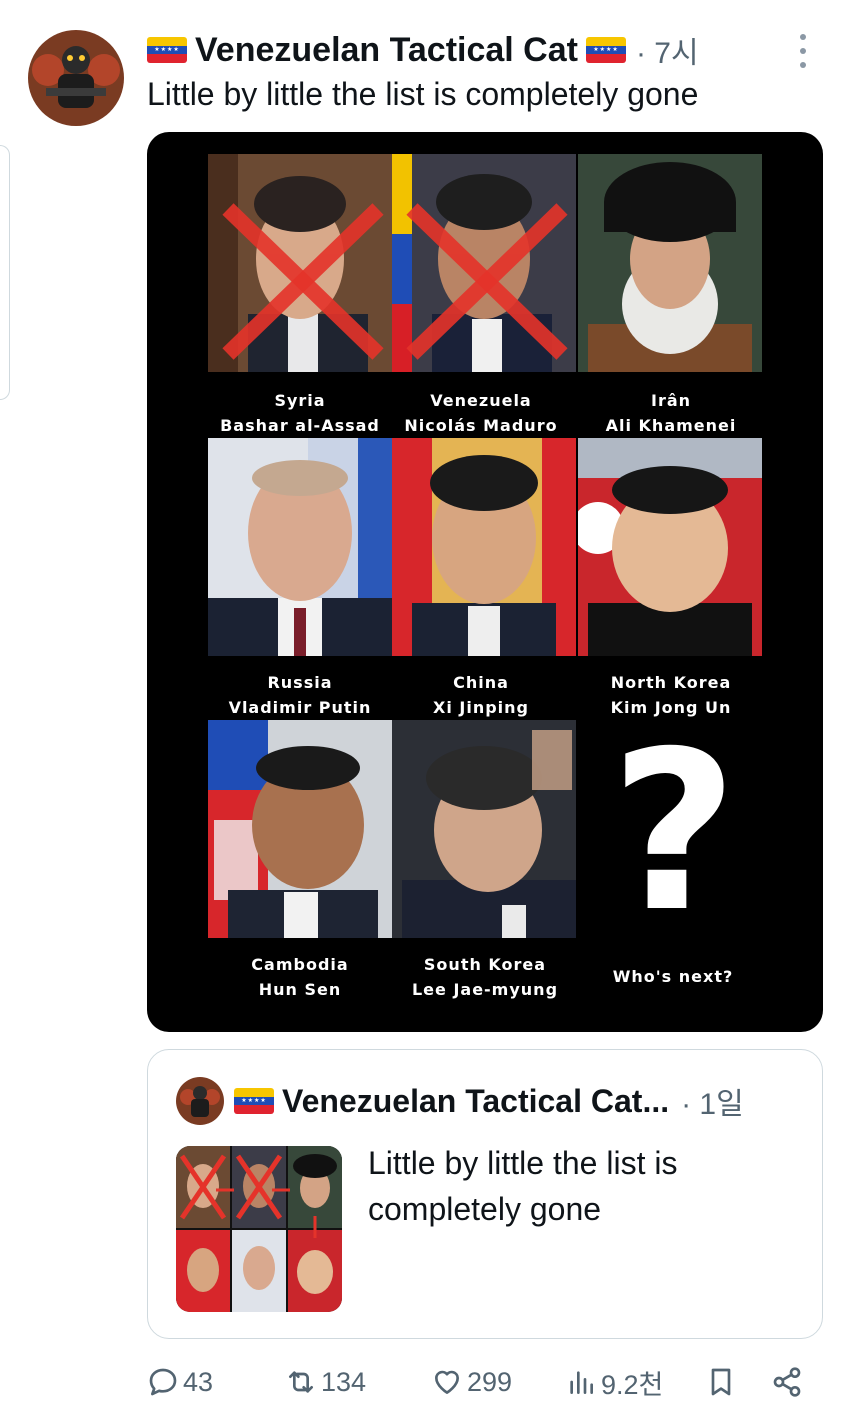  Describe the element at coordinates (667, 50) in the screenshot. I see `tweet-timestamp: · 7시` at that location.